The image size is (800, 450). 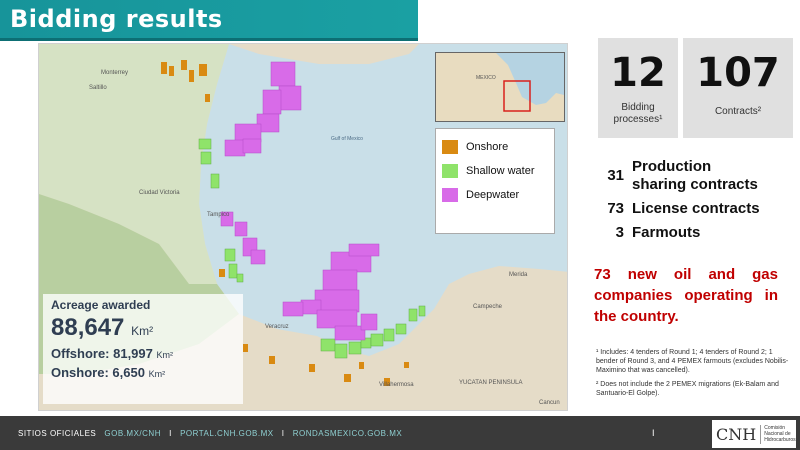 I want to click on acreage-onshore: Onshore: 6,650 Km², so click(x=143, y=372).